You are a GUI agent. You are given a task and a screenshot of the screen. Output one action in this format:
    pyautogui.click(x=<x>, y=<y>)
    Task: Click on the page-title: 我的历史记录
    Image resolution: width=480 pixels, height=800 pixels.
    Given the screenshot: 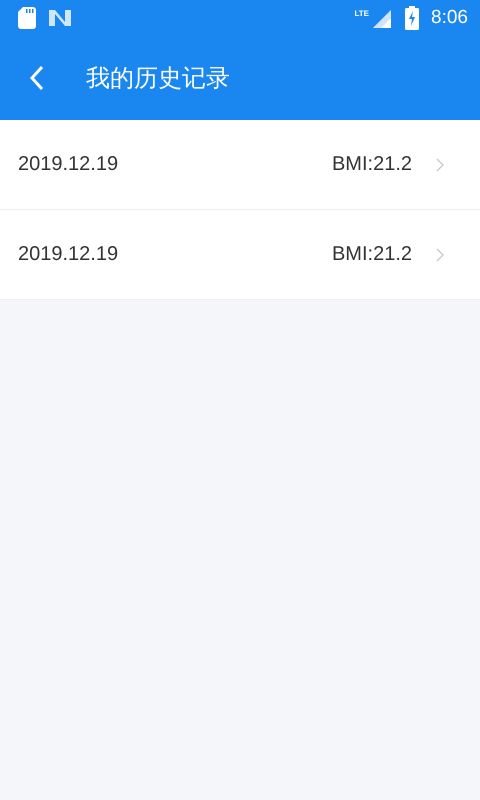 What is the action you would take?
    pyautogui.click(x=158, y=78)
    